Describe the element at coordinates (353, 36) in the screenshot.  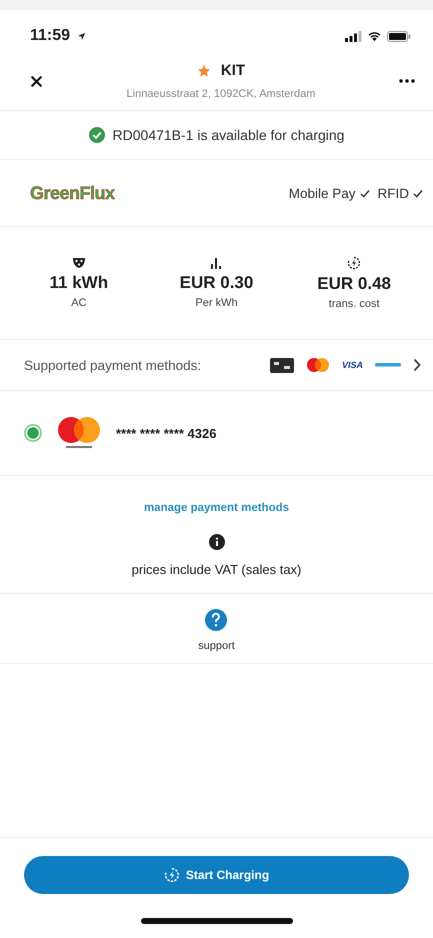
I see `signal-icon` at that location.